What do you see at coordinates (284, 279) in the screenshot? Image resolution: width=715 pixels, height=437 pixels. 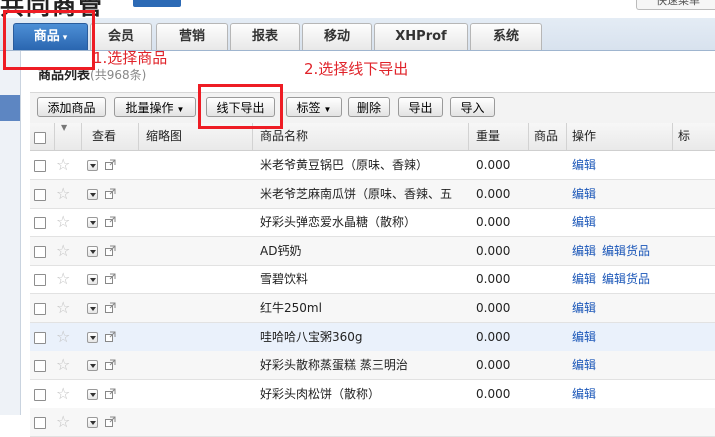 I see `goods-name: 雪碧饮料` at bounding box center [284, 279].